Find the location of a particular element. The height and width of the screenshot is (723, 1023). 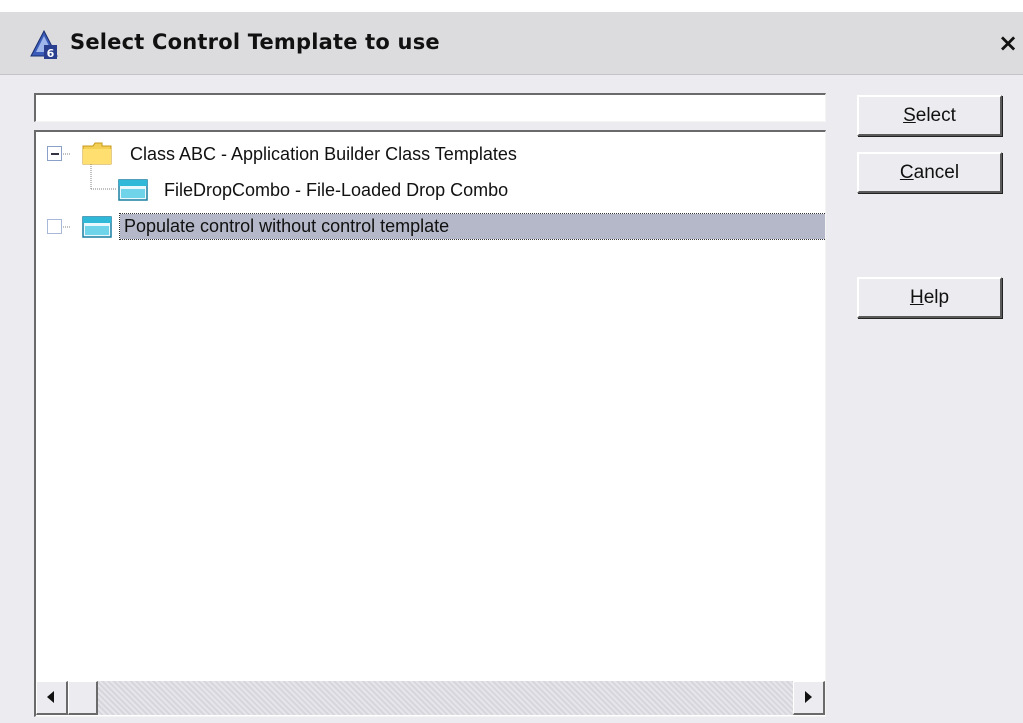

cancel-button: Cancel is located at coordinates (929, 172).